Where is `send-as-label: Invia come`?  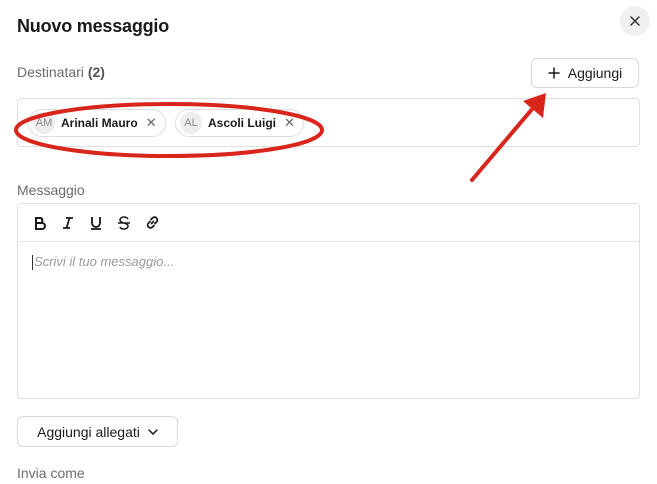
send-as-label: Invia come is located at coordinates (51, 473).